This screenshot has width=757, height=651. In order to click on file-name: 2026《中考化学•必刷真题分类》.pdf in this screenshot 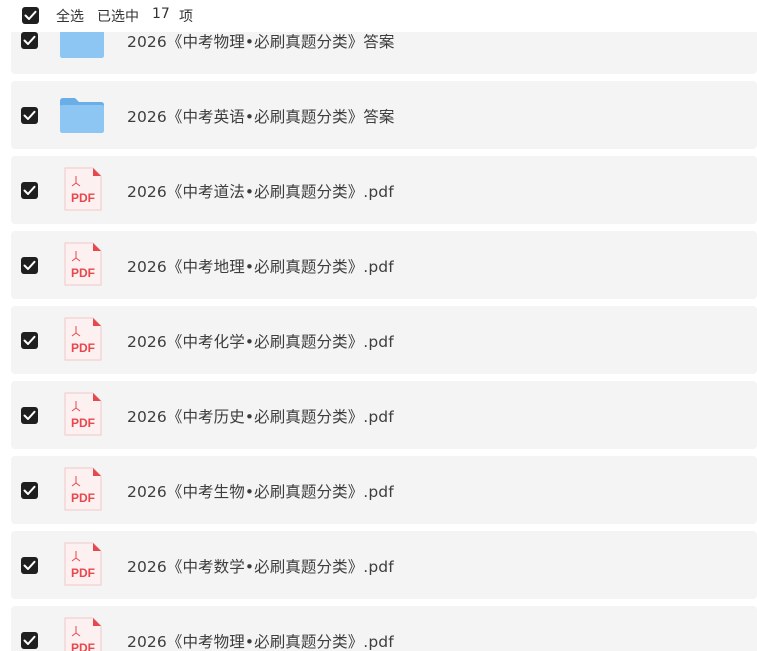, I will do `click(260, 341)`.